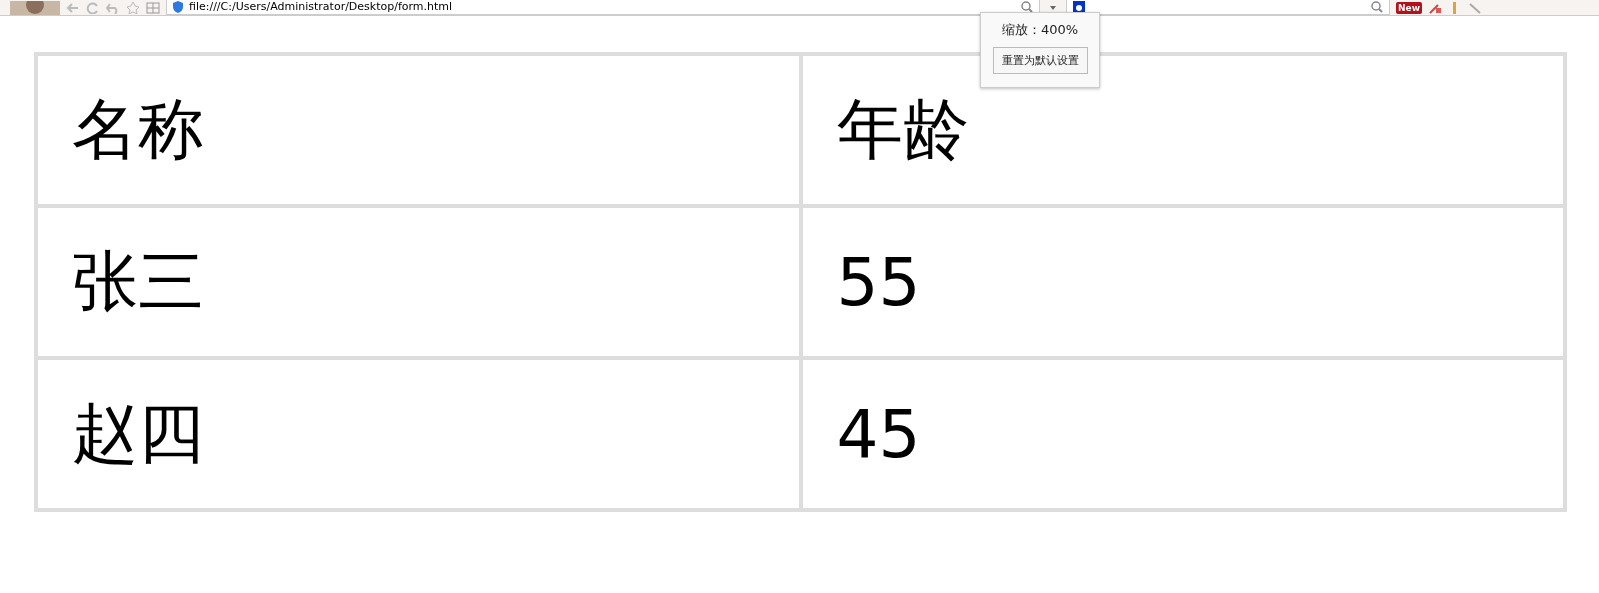 This screenshot has height=593, width=1599. Describe the element at coordinates (418, 434) in the screenshot. I see `table-cell: 赵四` at that location.